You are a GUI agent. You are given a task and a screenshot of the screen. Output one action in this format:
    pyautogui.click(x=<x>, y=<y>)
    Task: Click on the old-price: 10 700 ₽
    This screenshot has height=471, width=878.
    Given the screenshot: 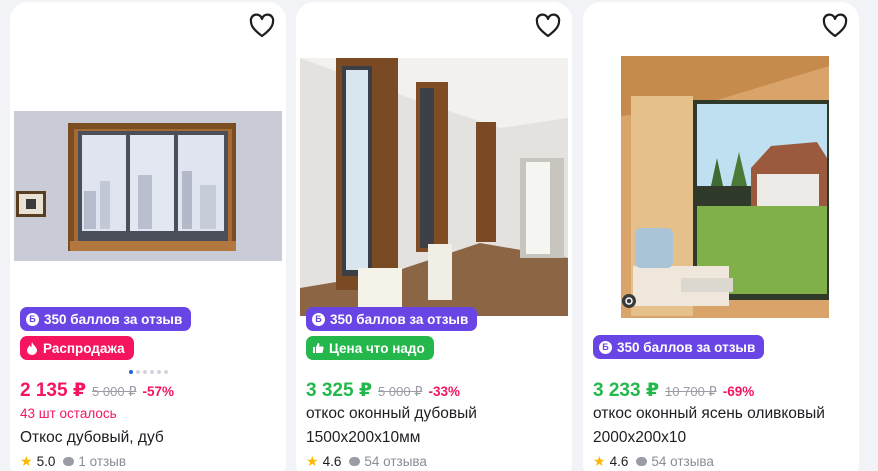 What is the action you would take?
    pyautogui.click(x=691, y=391)
    